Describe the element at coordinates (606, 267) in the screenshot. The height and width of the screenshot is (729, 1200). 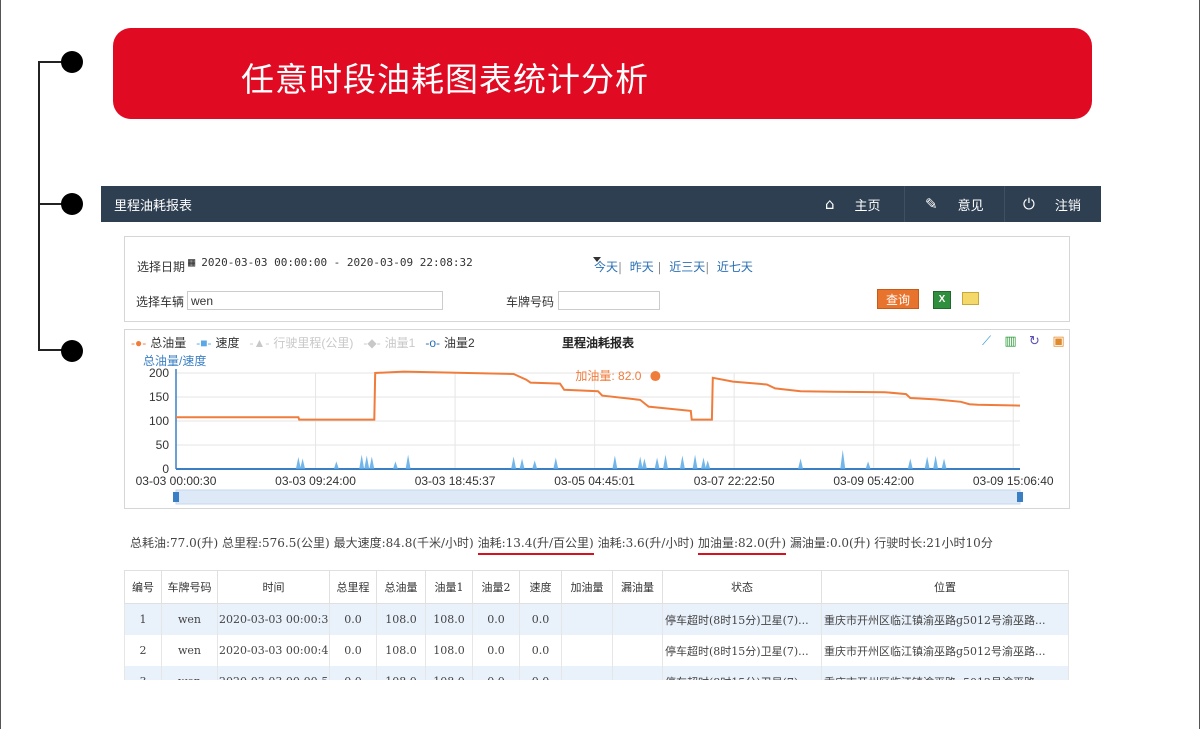
I see `quick-today-link: 今天` at that location.